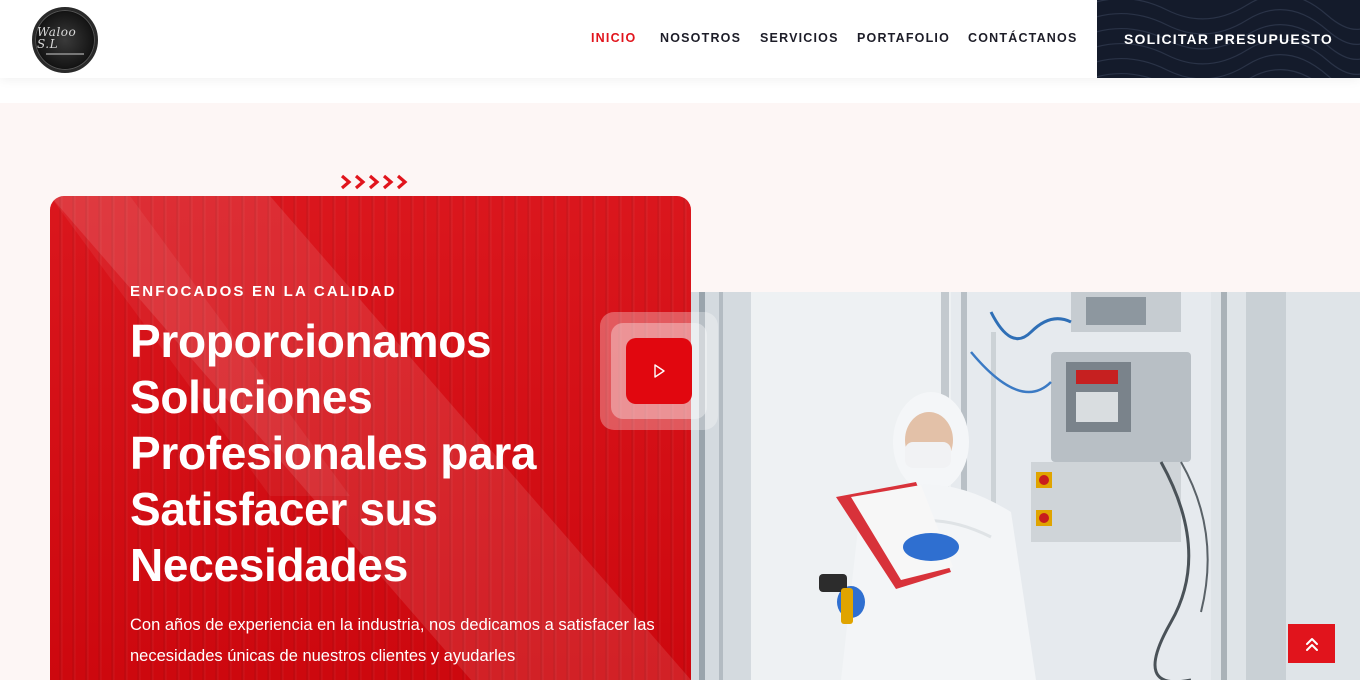 The width and height of the screenshot is (1360, 680). What do you see at coordinates (263, 291) in the screenshot?
I see `hero-eyebrow: ENFOCADOS EN LA CALIDAD` at bounding box center [263, 291].